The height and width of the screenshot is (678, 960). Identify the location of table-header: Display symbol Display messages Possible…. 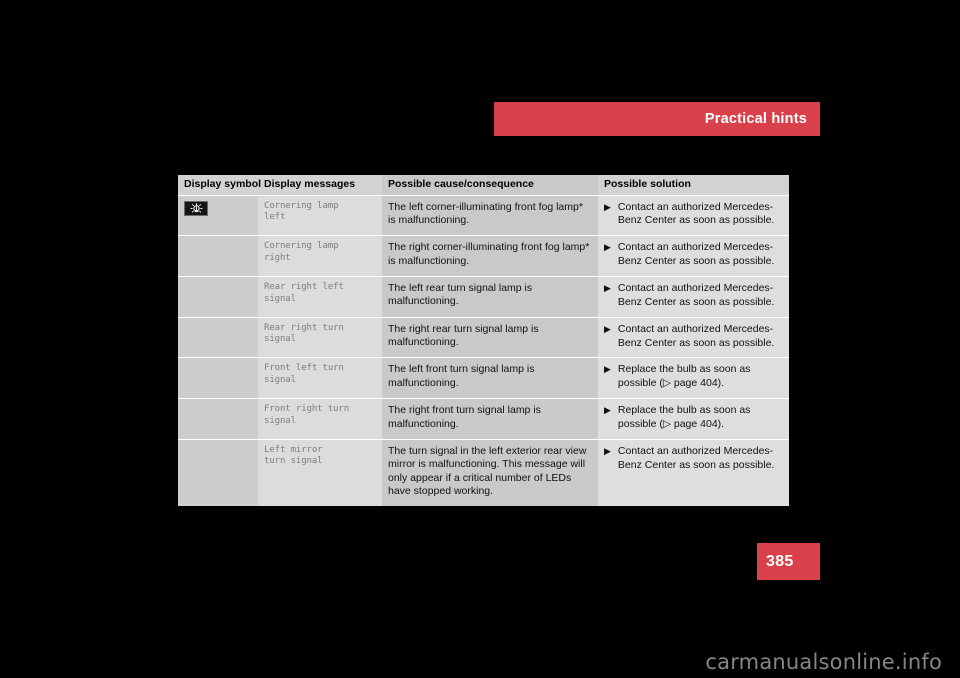
(483, 185).